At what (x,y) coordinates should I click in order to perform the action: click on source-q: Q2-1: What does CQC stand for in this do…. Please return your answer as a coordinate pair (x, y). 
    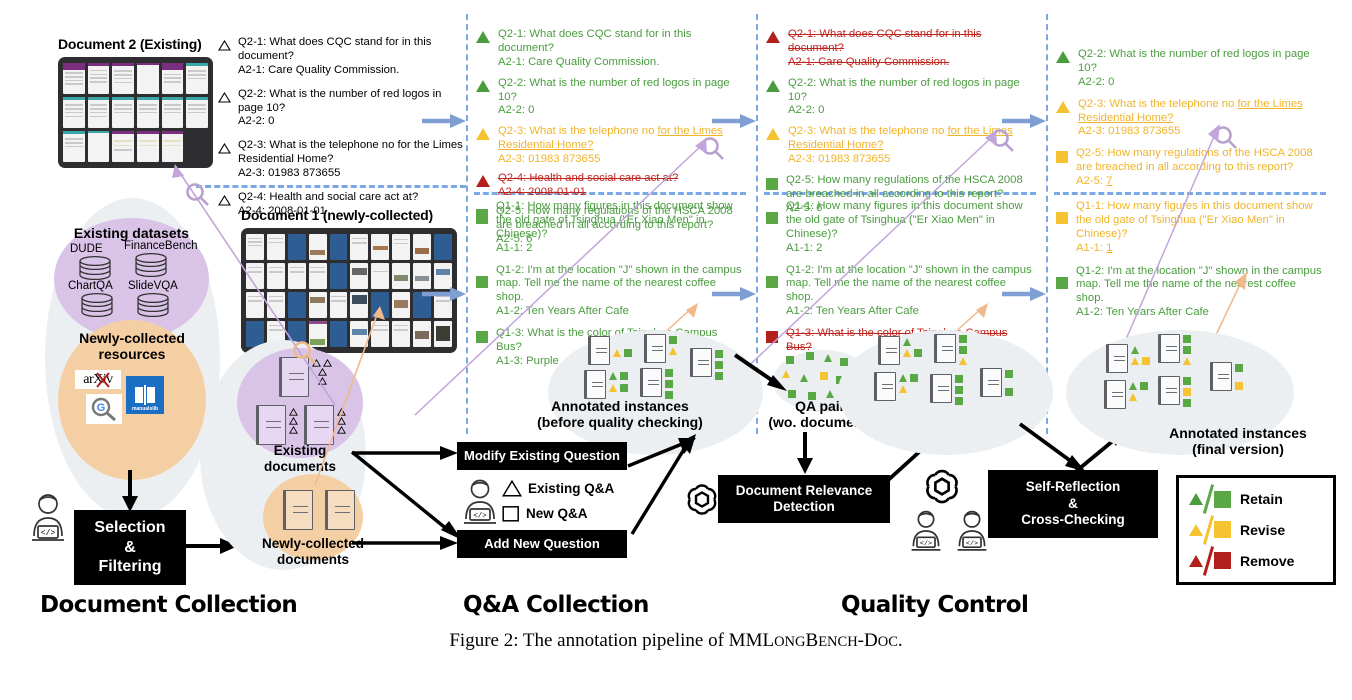
    Looking at the image, I should click on (335, 49).